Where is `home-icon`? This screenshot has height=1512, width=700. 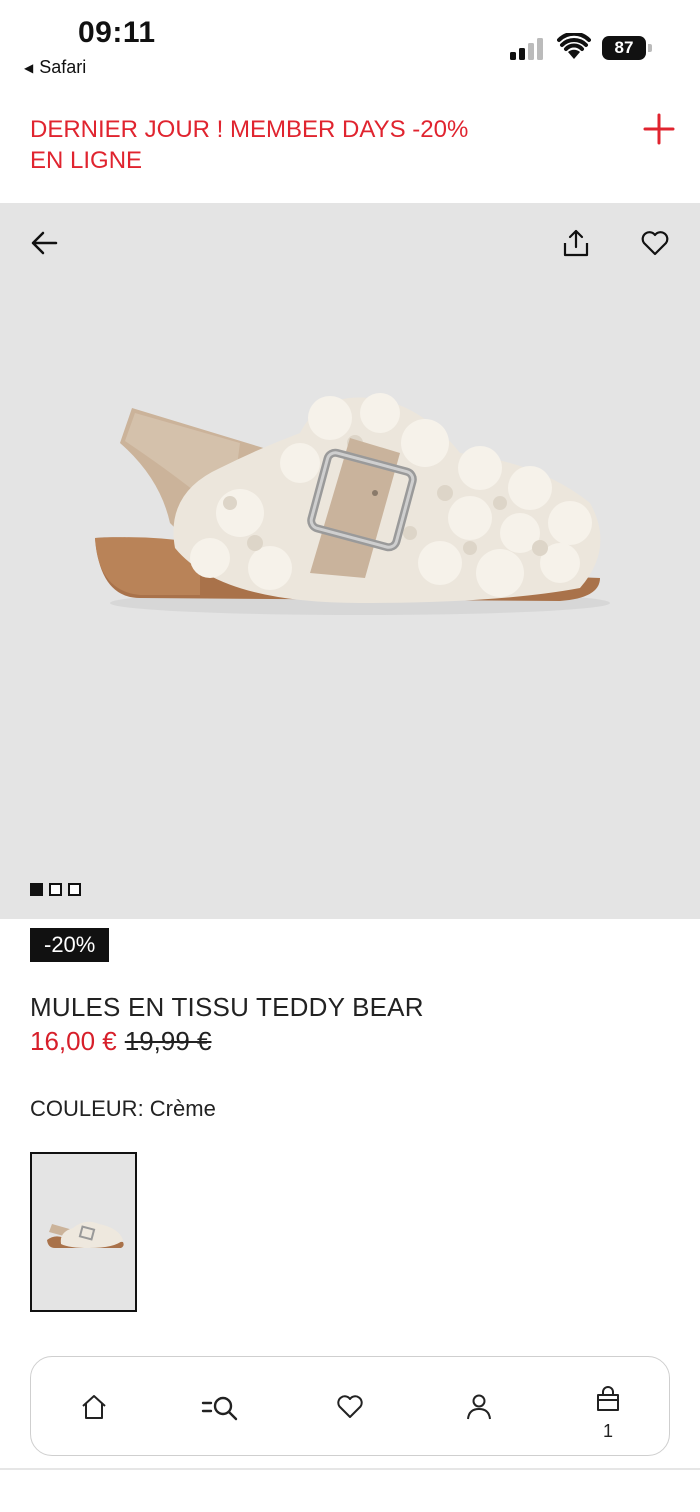 home-icon is located at coordinates (94, 1407).